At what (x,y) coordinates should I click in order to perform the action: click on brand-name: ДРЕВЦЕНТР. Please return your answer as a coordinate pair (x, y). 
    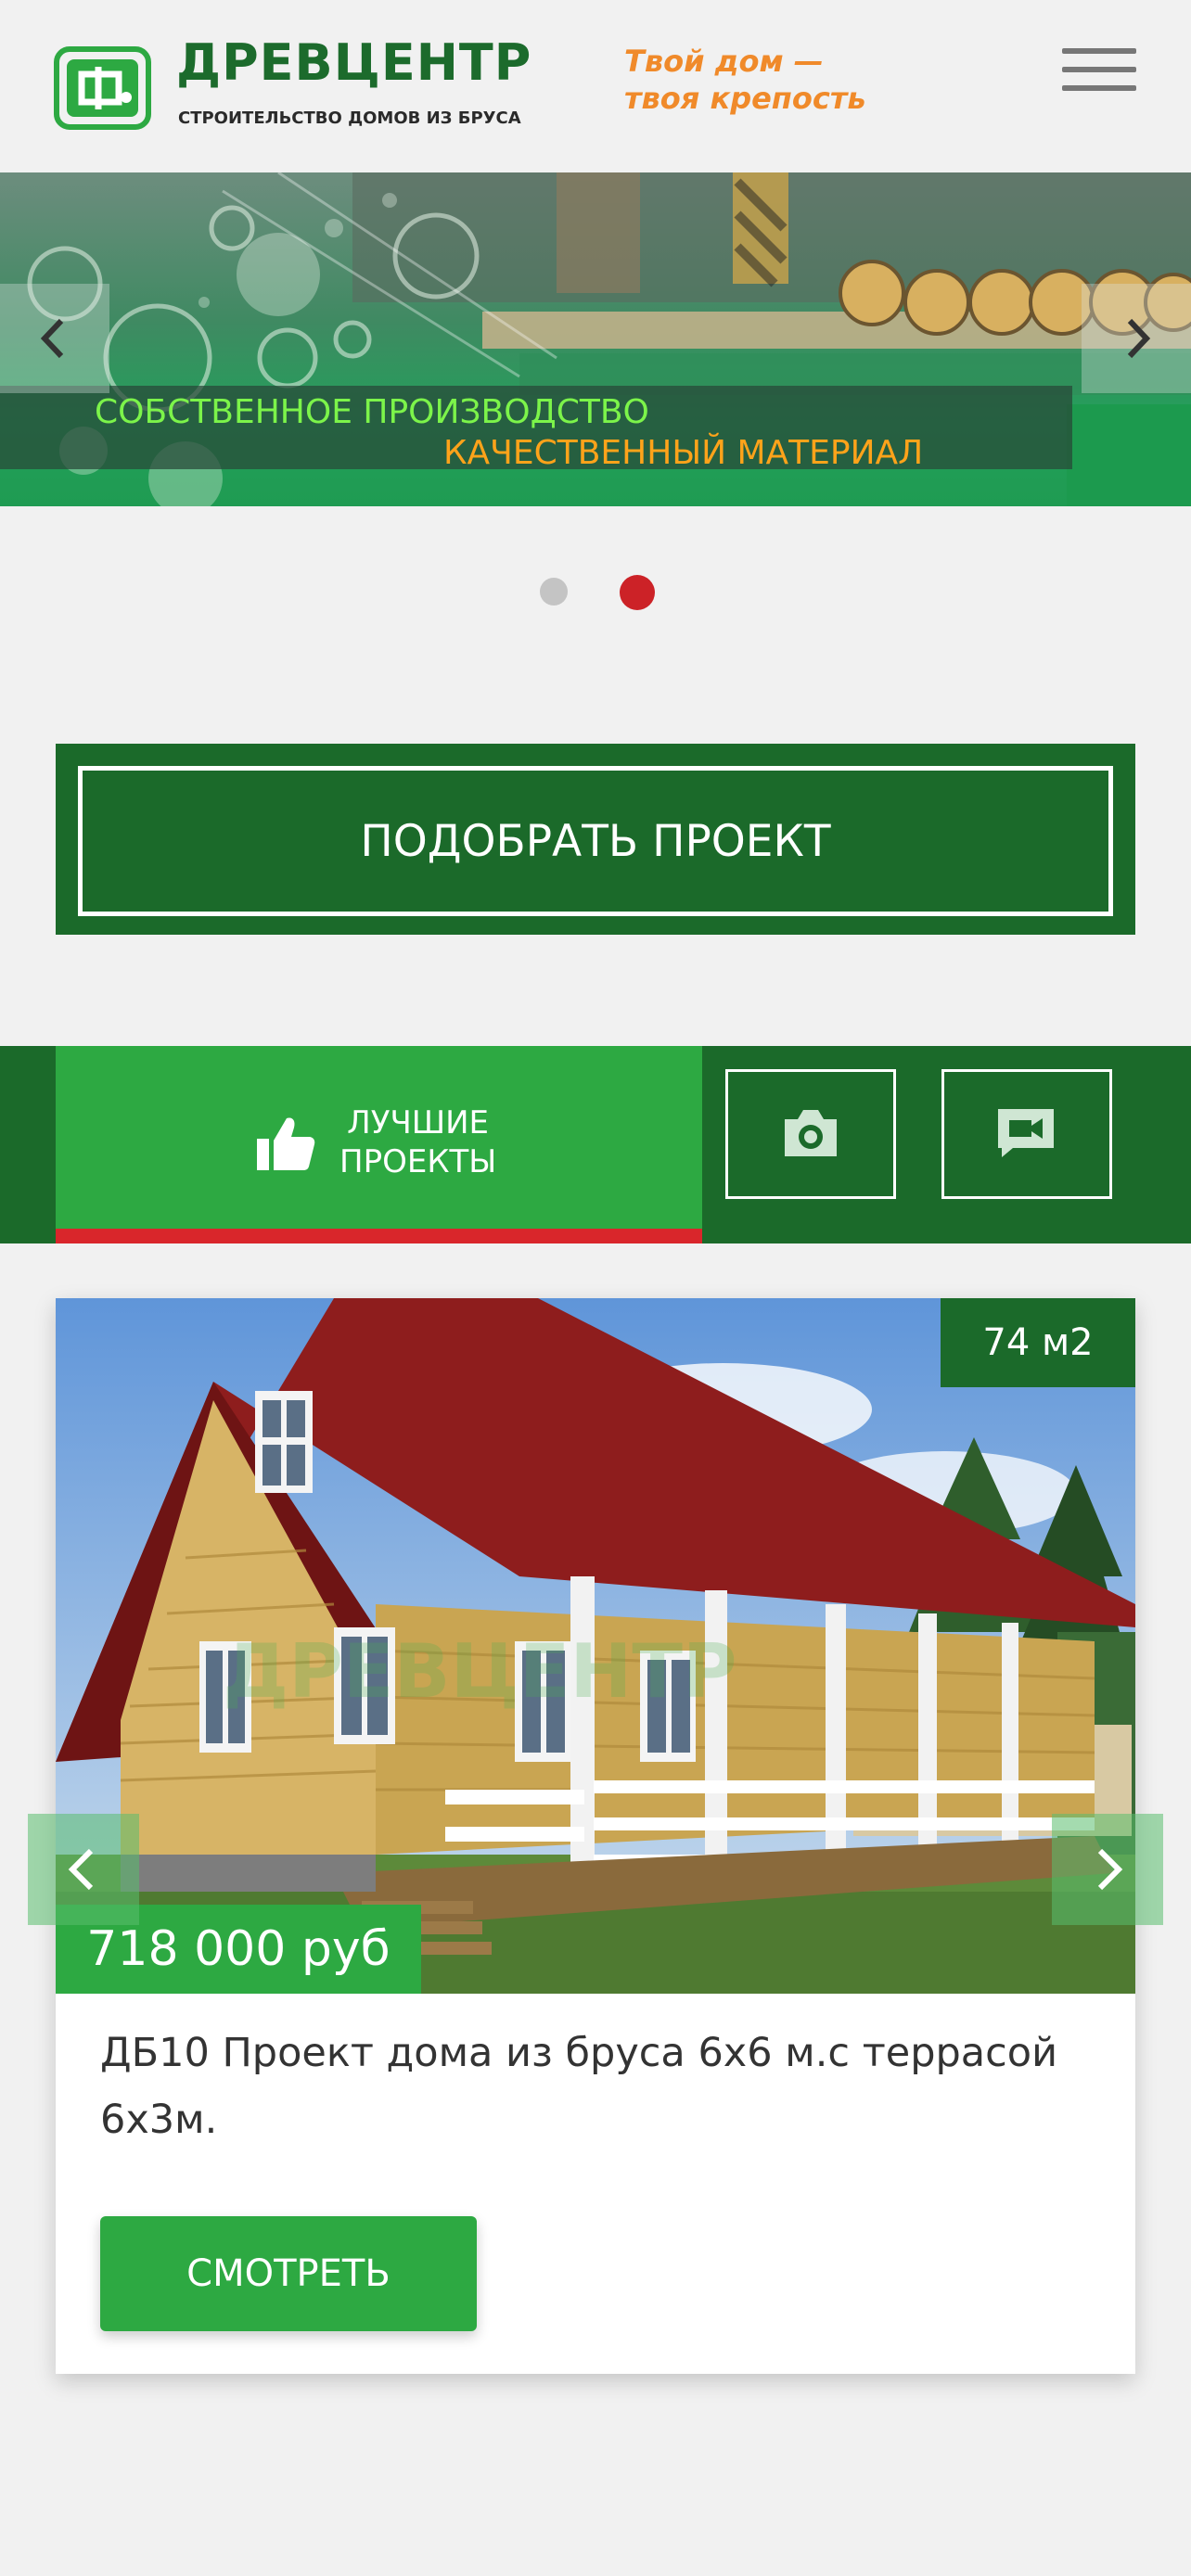
    Looking at the image, I should click on (353, 62).